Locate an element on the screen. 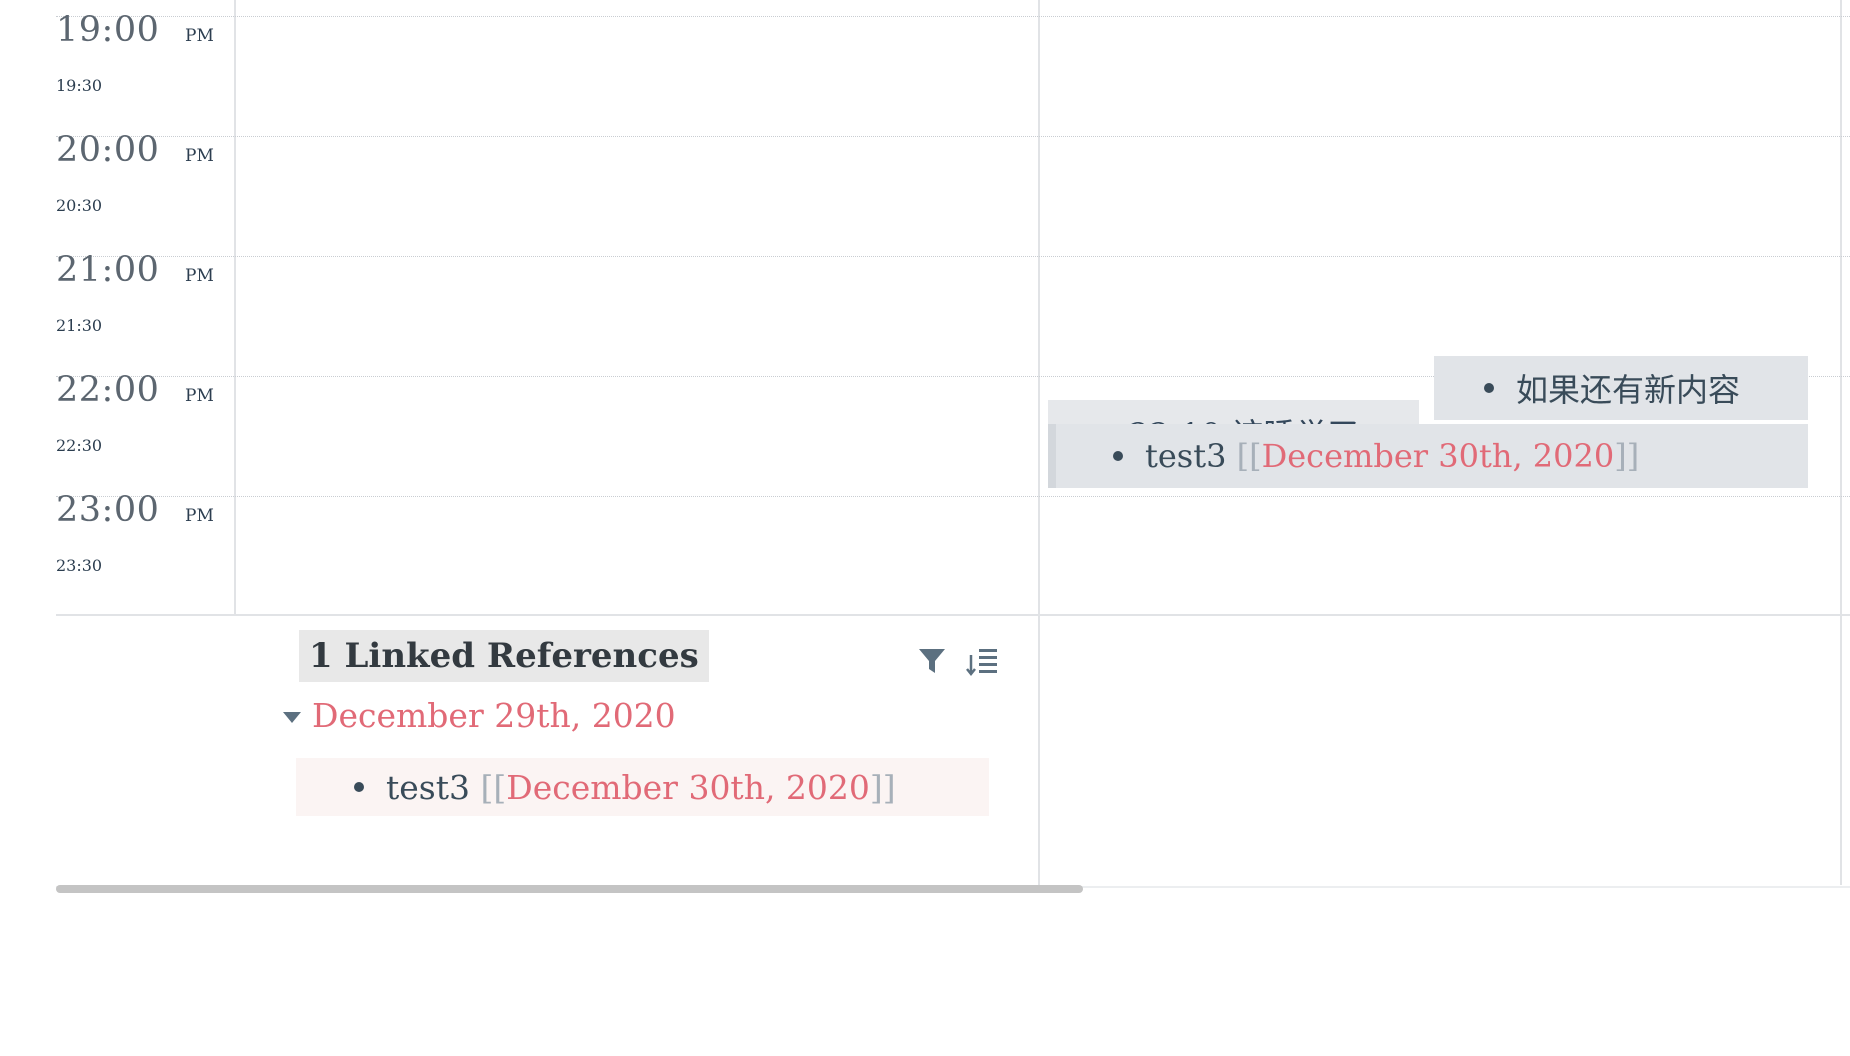 This screenshot has height=1056, width=1850. filter-icon is located at coordinates (935, 660).